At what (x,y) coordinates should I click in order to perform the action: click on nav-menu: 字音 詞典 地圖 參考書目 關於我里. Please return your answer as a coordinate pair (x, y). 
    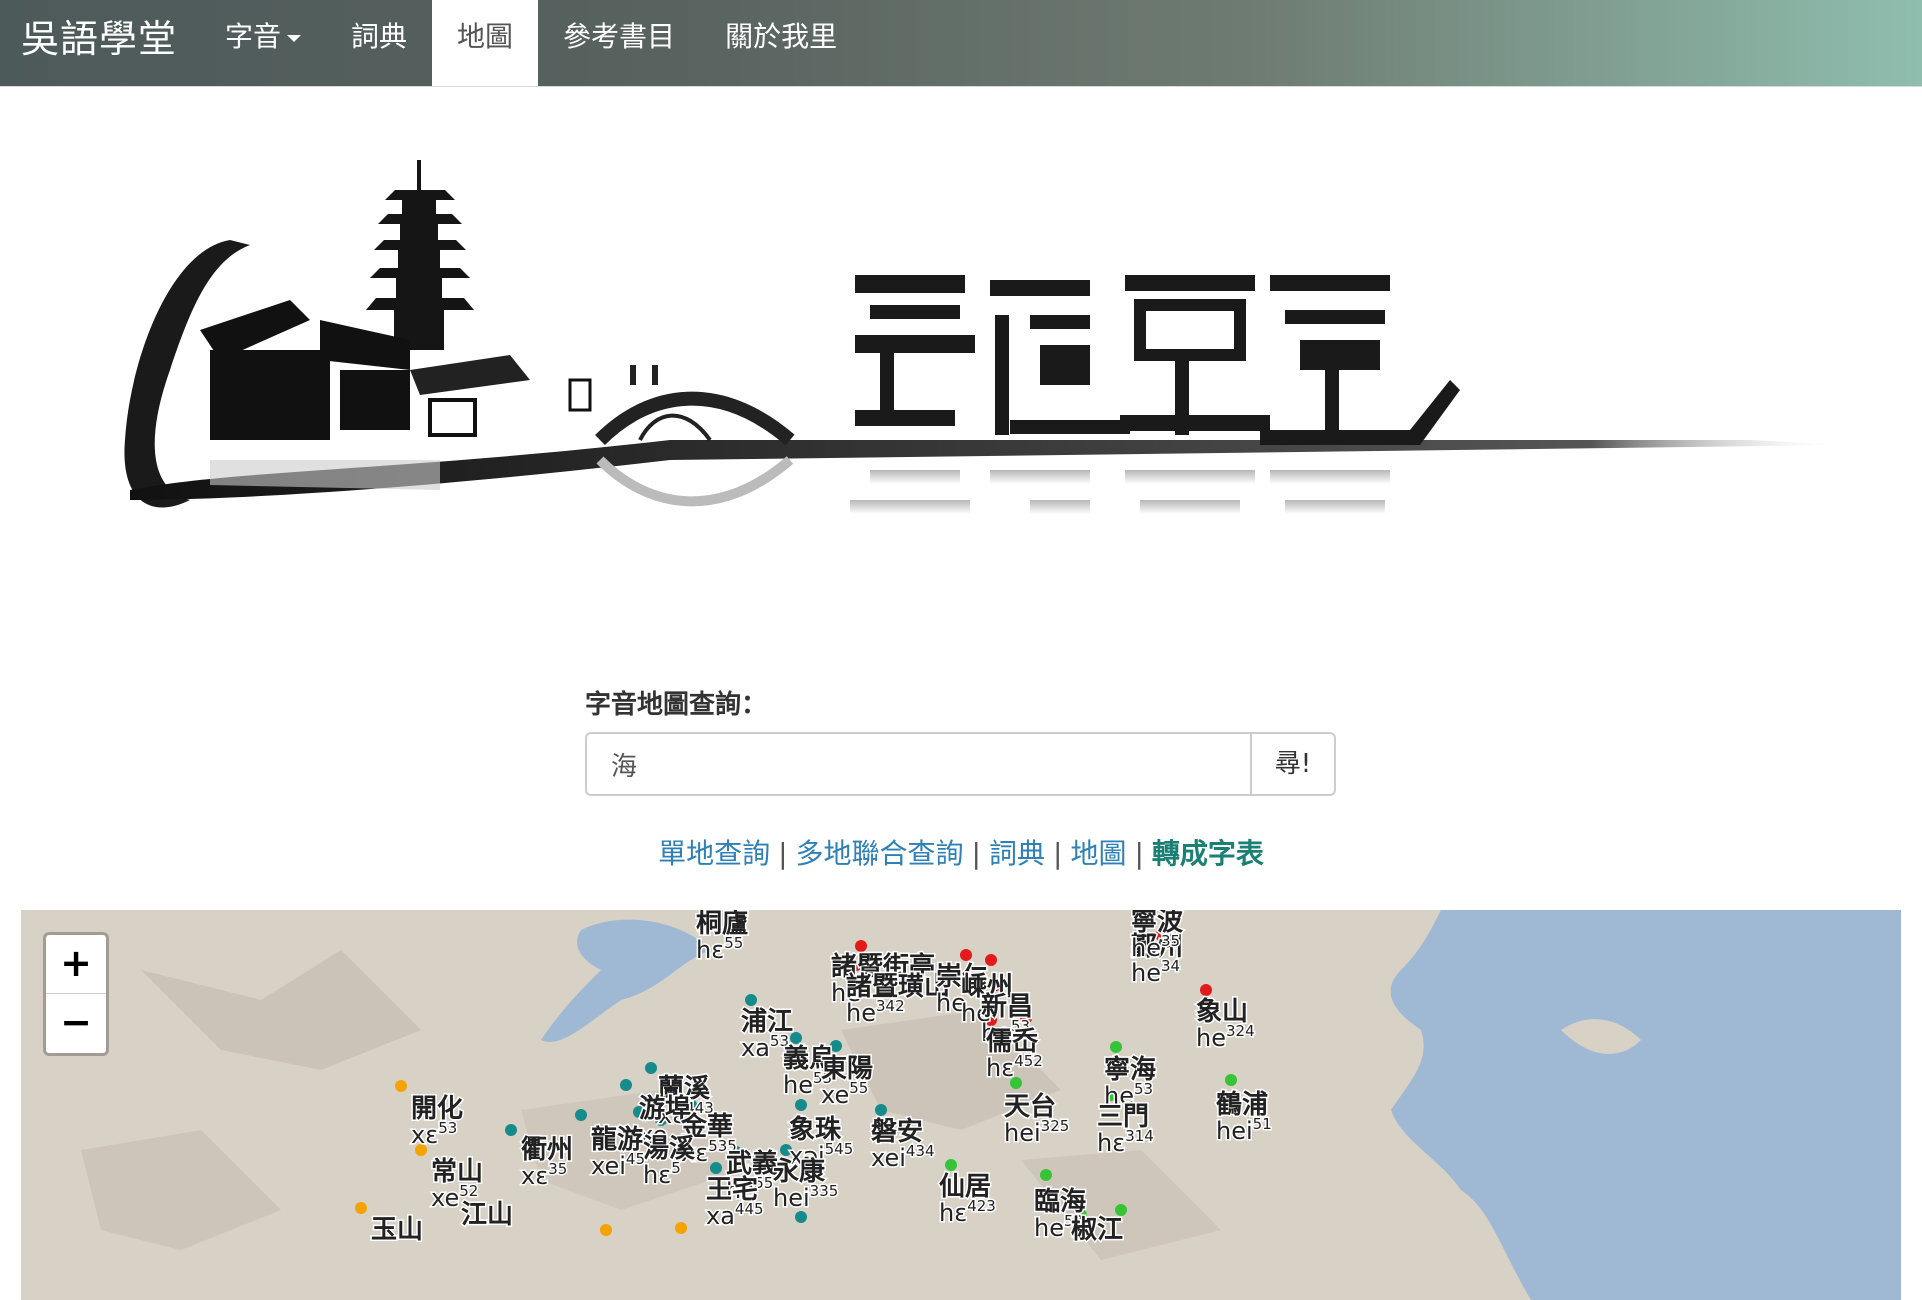
    Looking at the image, I should click on (531, 43).